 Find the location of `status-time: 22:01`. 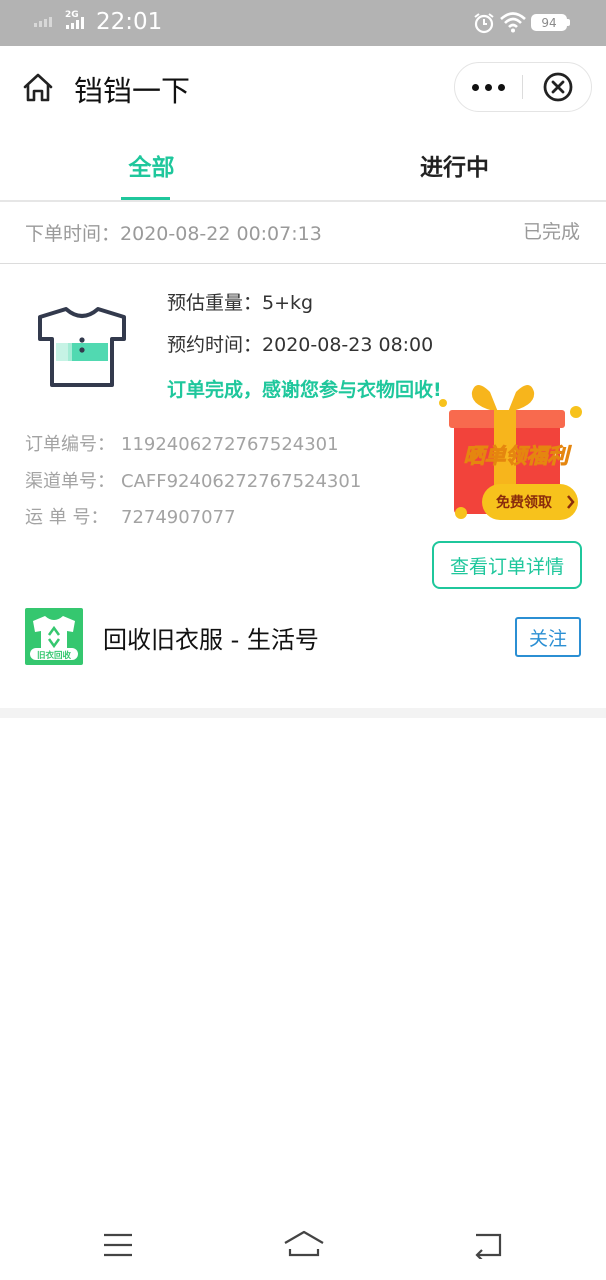

status-time: 22:01 is located at coordinates (129, 22).